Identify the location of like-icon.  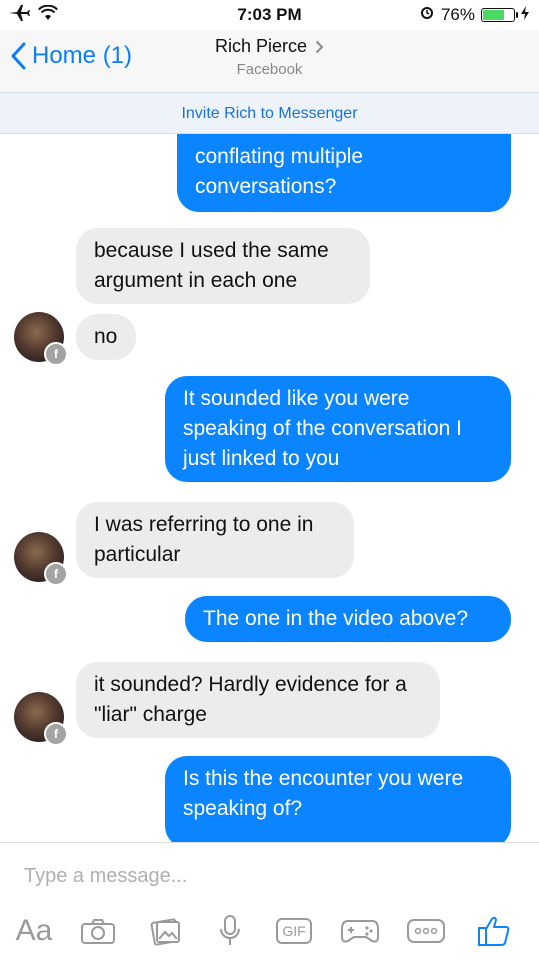
(494, 931).